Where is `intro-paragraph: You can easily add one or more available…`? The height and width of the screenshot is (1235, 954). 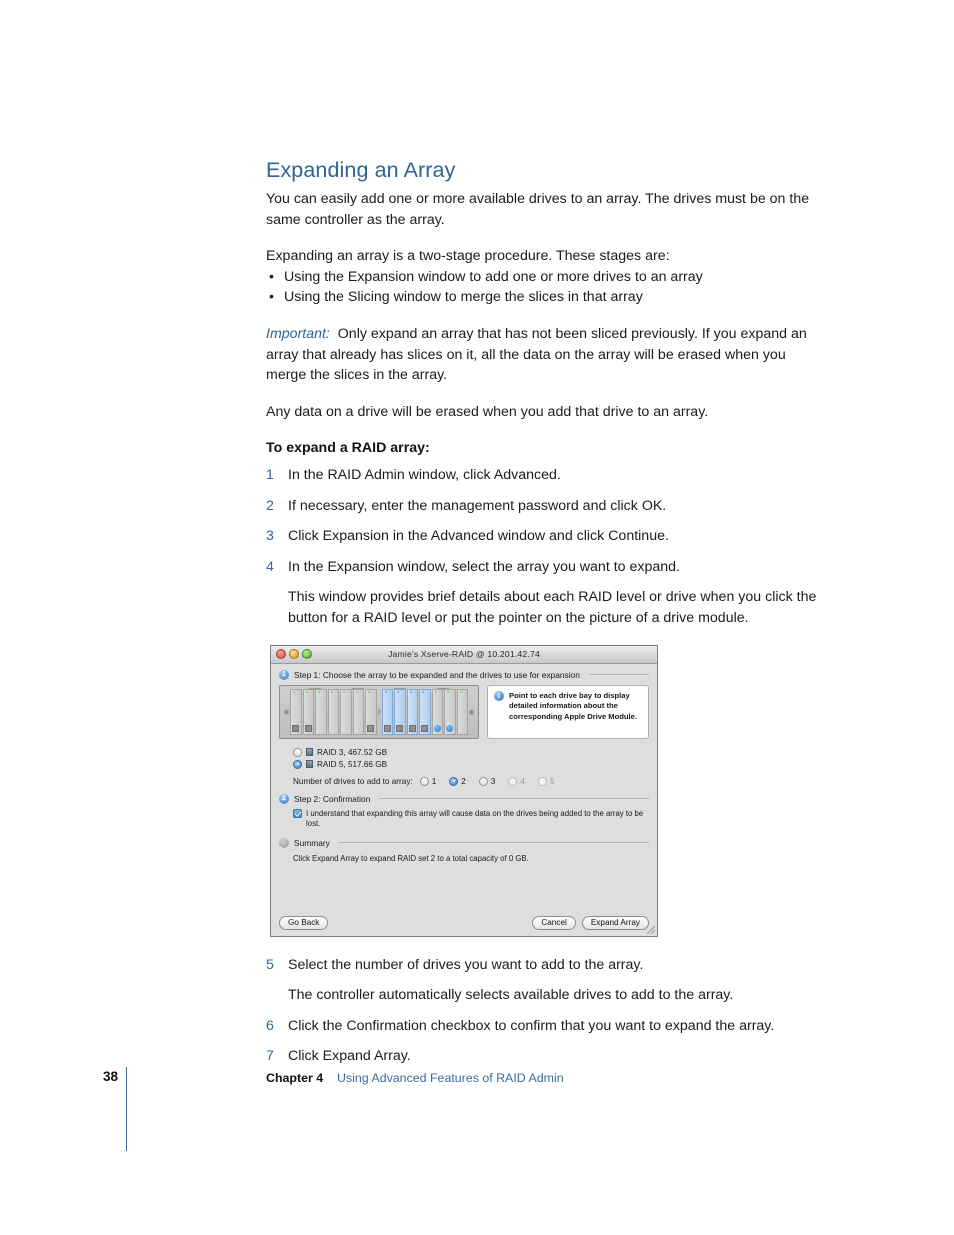
intro-paragraph: You can easily add one or more available… is located at coordinates (538, 209).